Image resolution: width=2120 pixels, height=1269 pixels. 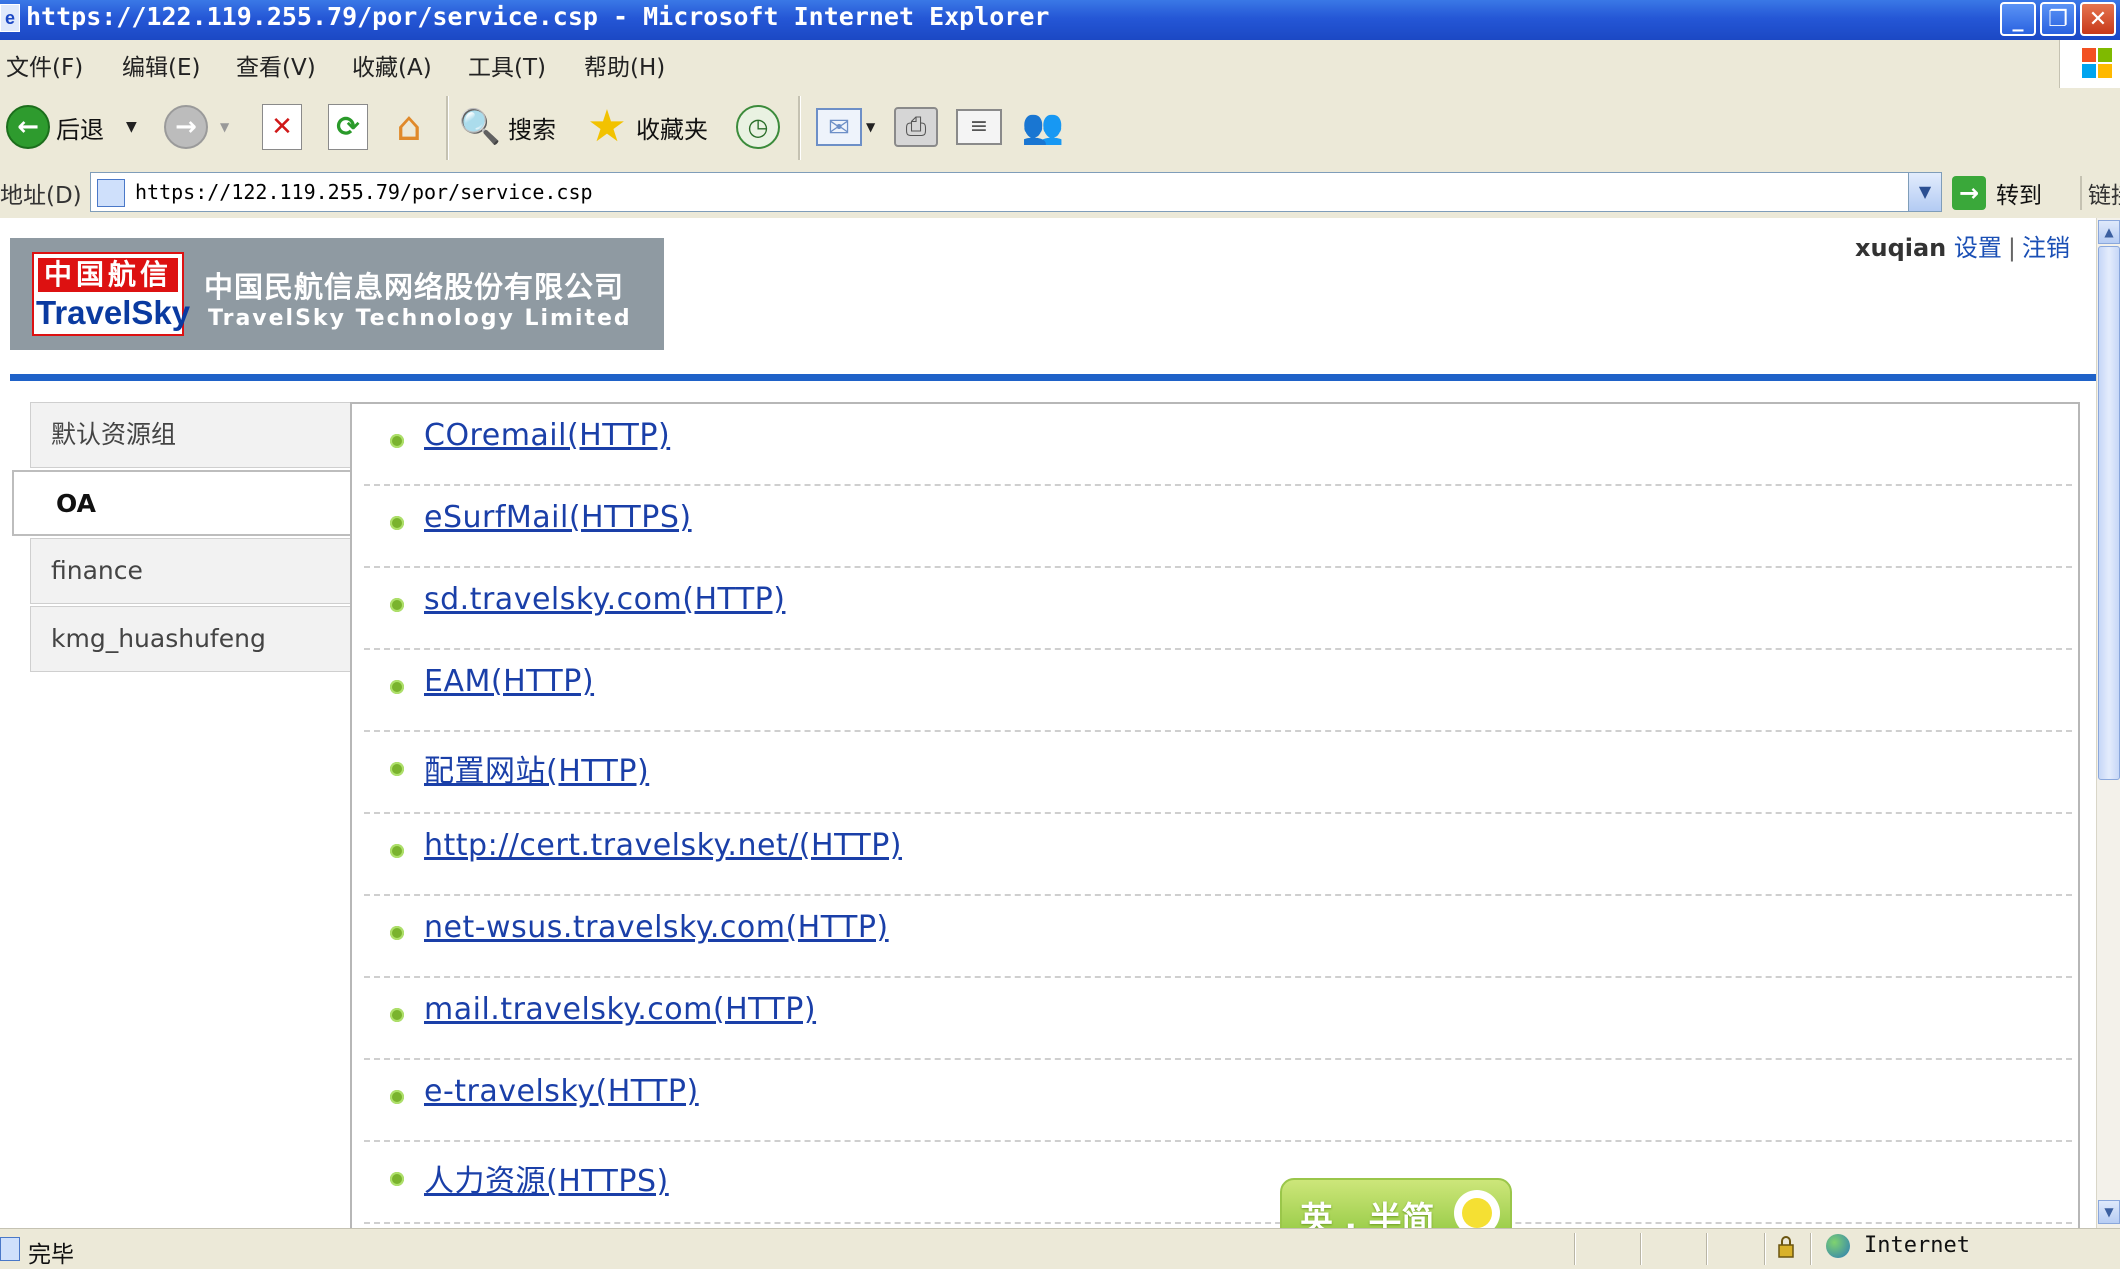 I want to click on toolbar-separator, so click(x=799, y=128).